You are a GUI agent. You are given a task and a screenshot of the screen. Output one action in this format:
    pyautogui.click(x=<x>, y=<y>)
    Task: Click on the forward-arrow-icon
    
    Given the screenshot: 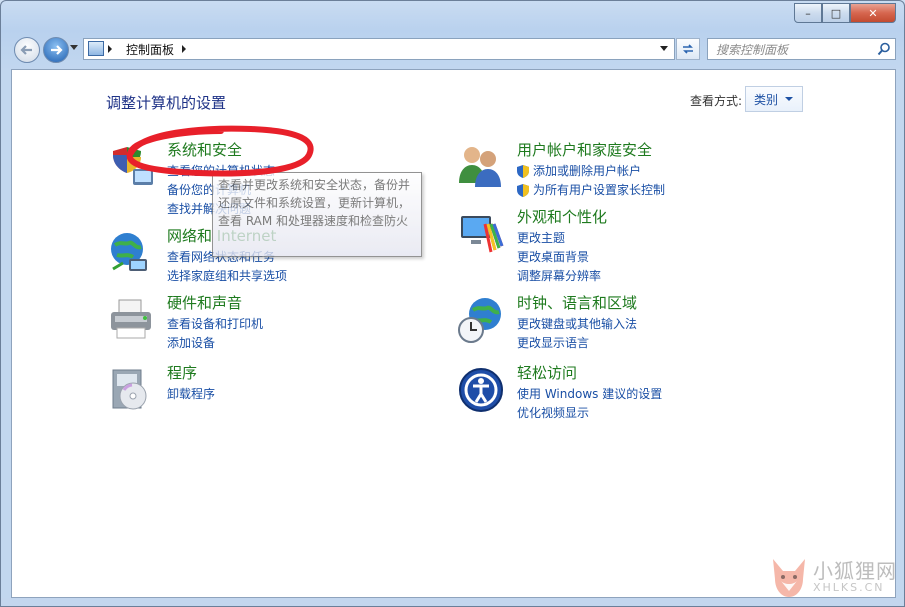 What is the action you would take?
    pyautogui.click(x=57, y=50)
    